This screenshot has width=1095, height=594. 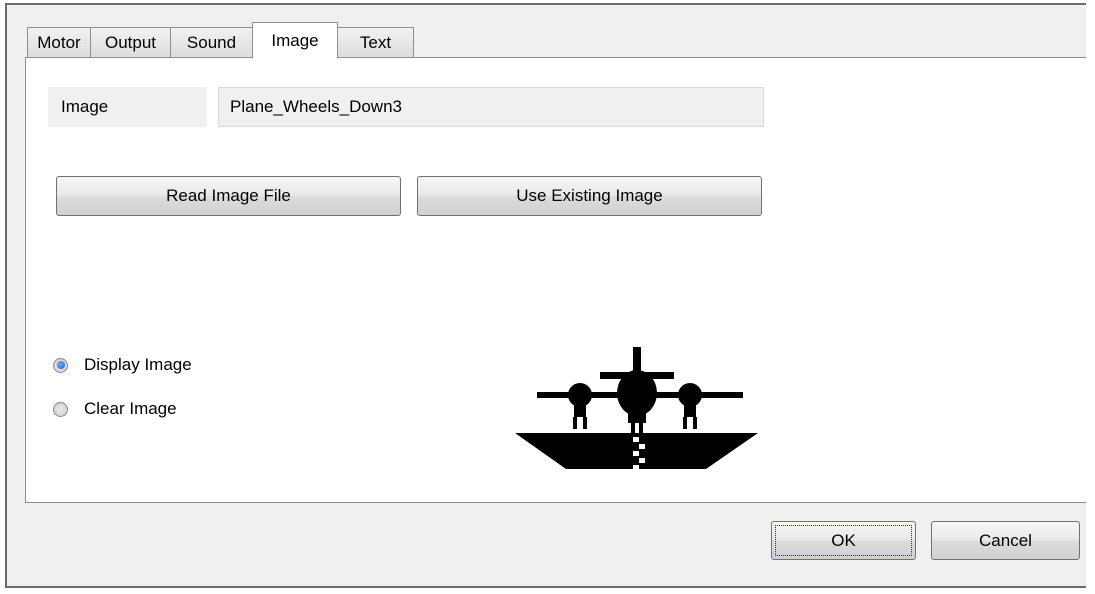 What do you see at coordinates (589, 196) in the screenshot?
I see `use-existing-image-button: Use Existing Image` at bounding box center [589, 196].